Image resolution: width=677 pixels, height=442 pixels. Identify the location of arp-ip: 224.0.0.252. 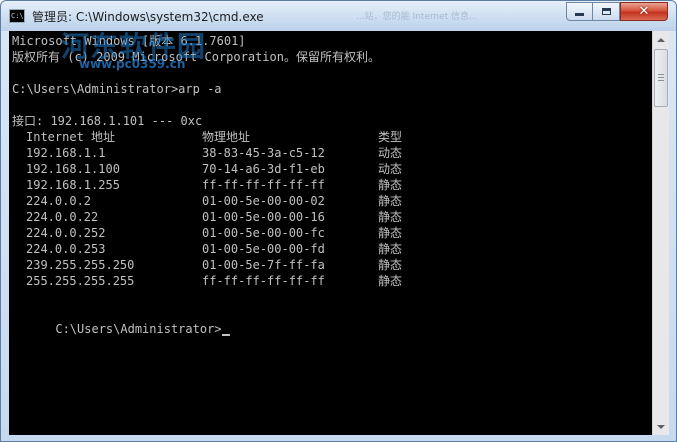
(66, 233).